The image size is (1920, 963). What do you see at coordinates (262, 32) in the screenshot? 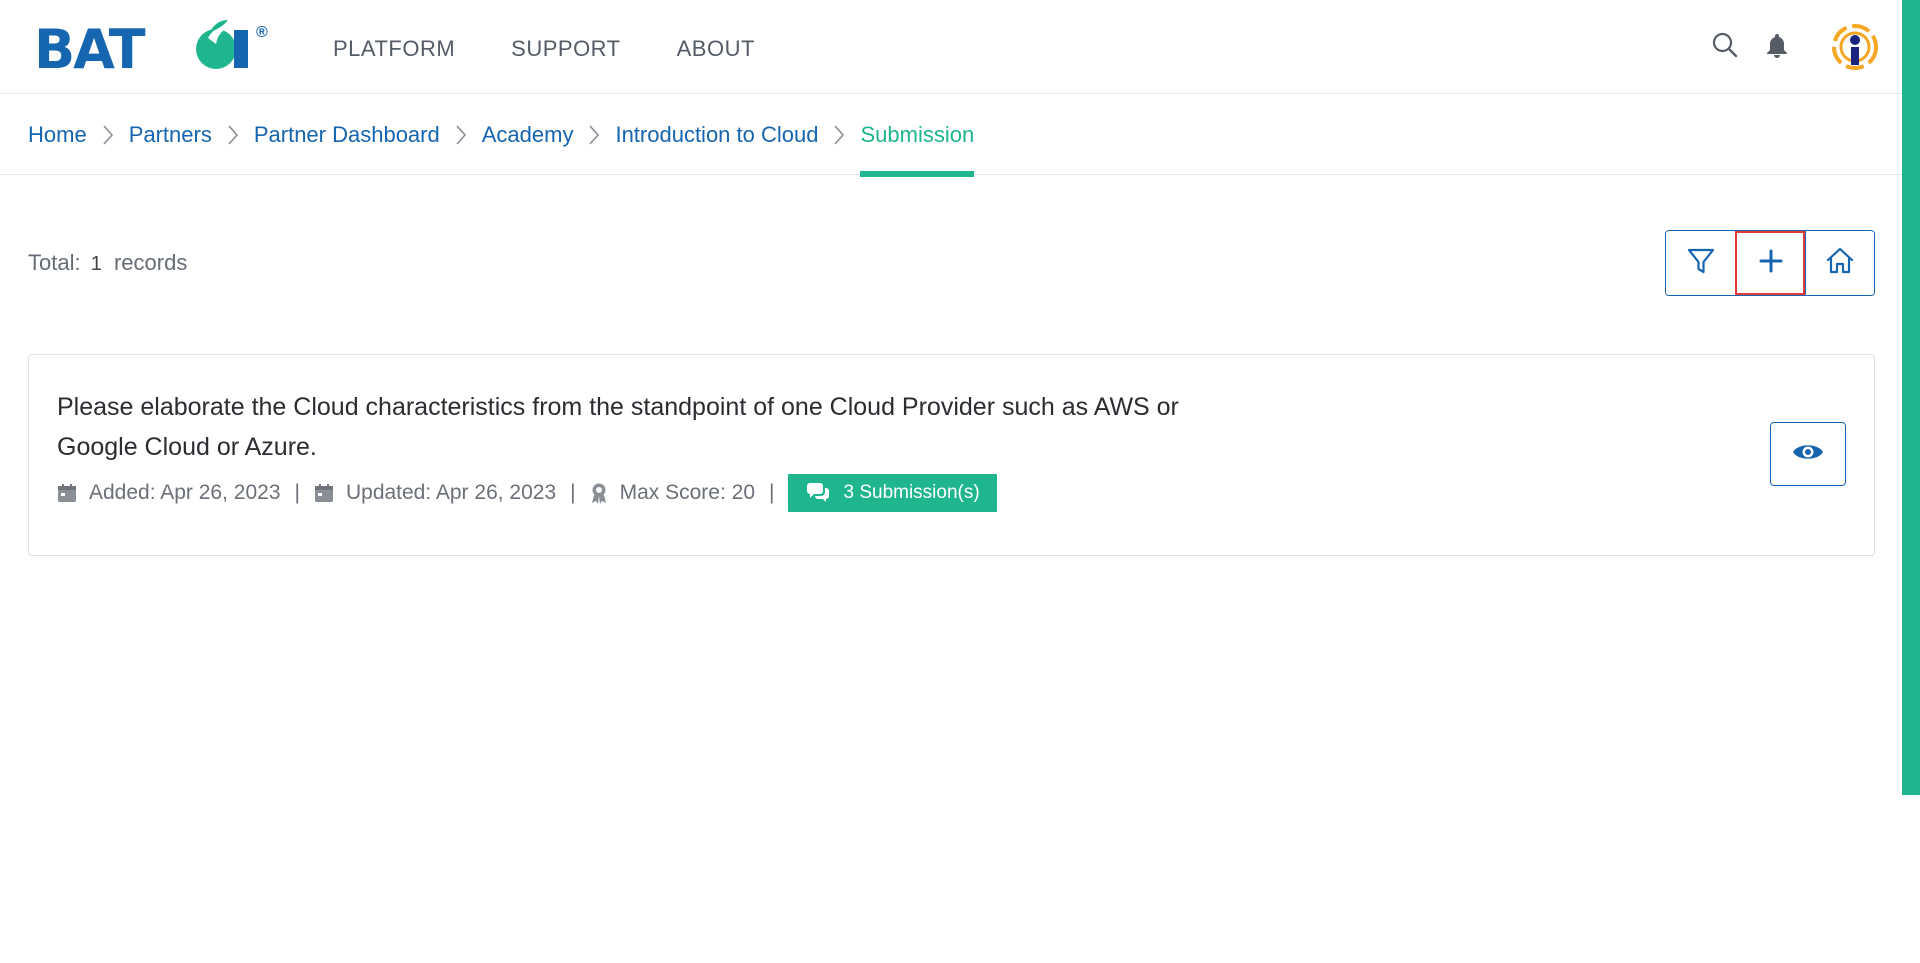
I see `registered-mark: ®` at bounding box center [262, 32].